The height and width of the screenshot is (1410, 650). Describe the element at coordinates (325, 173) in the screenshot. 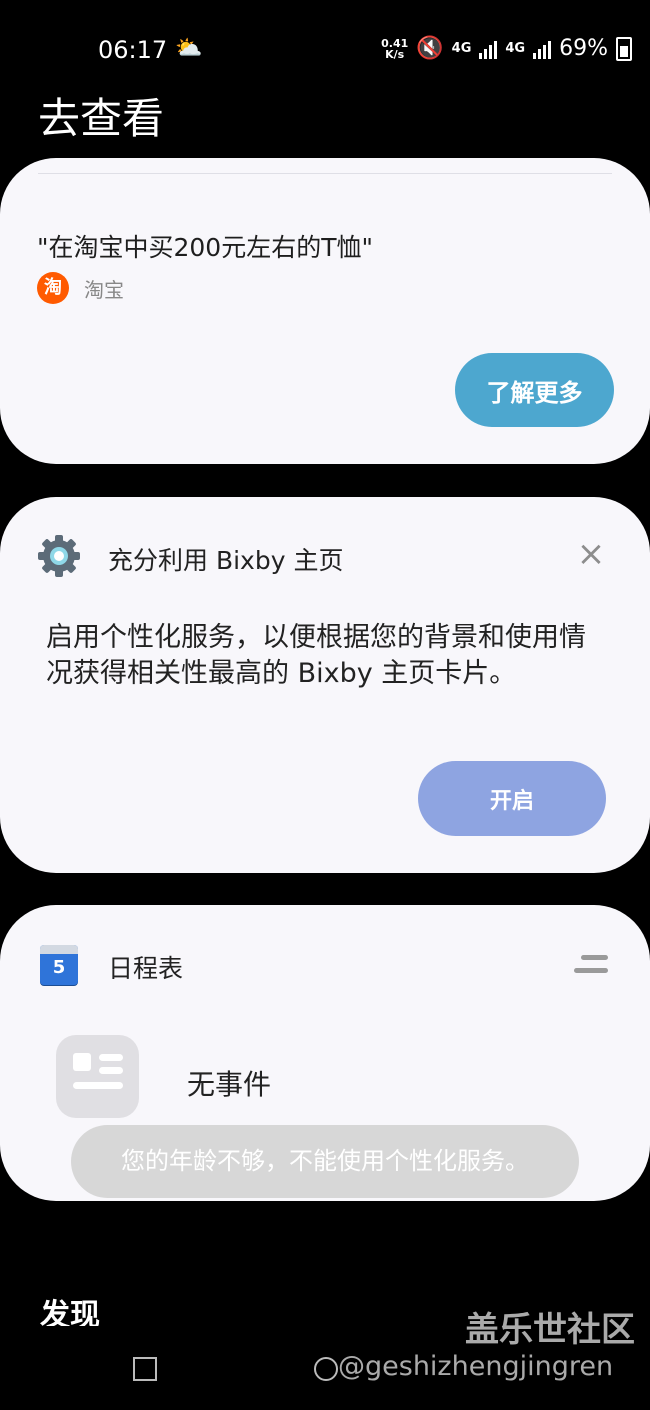

I see `divider` at that location.